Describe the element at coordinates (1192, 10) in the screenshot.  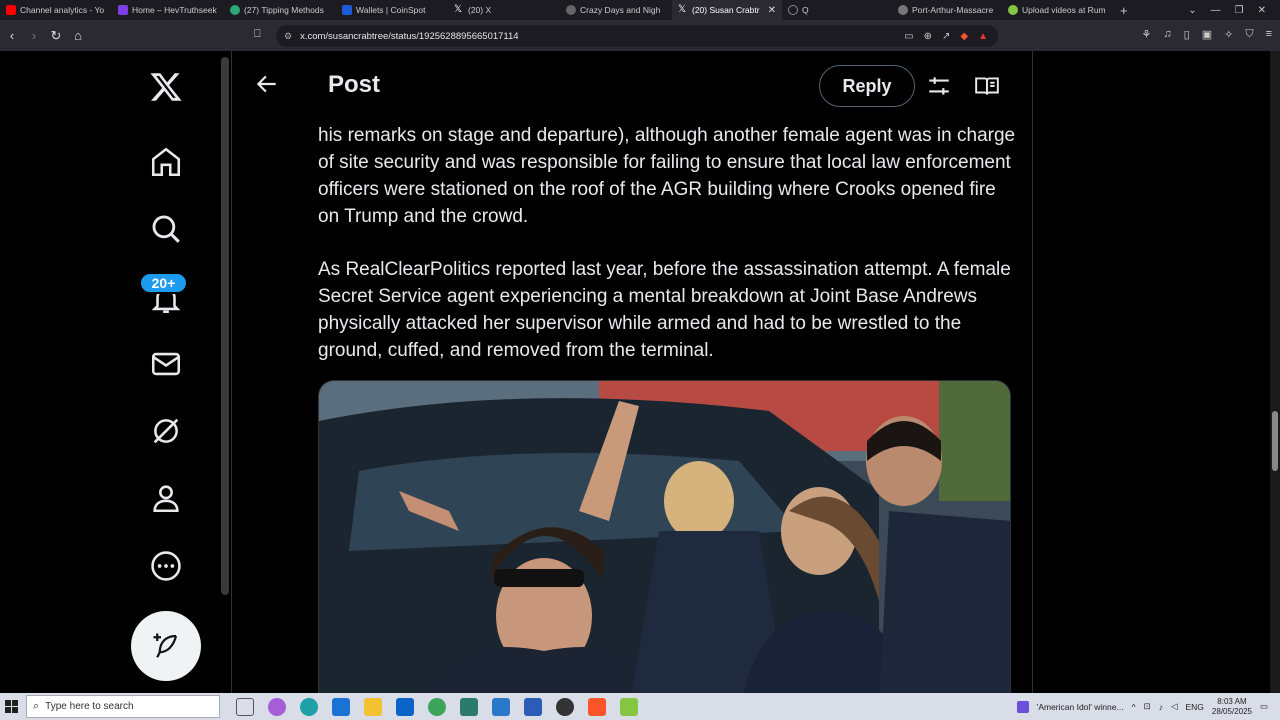
I see `tab-list-icon: ⌄` at that location.